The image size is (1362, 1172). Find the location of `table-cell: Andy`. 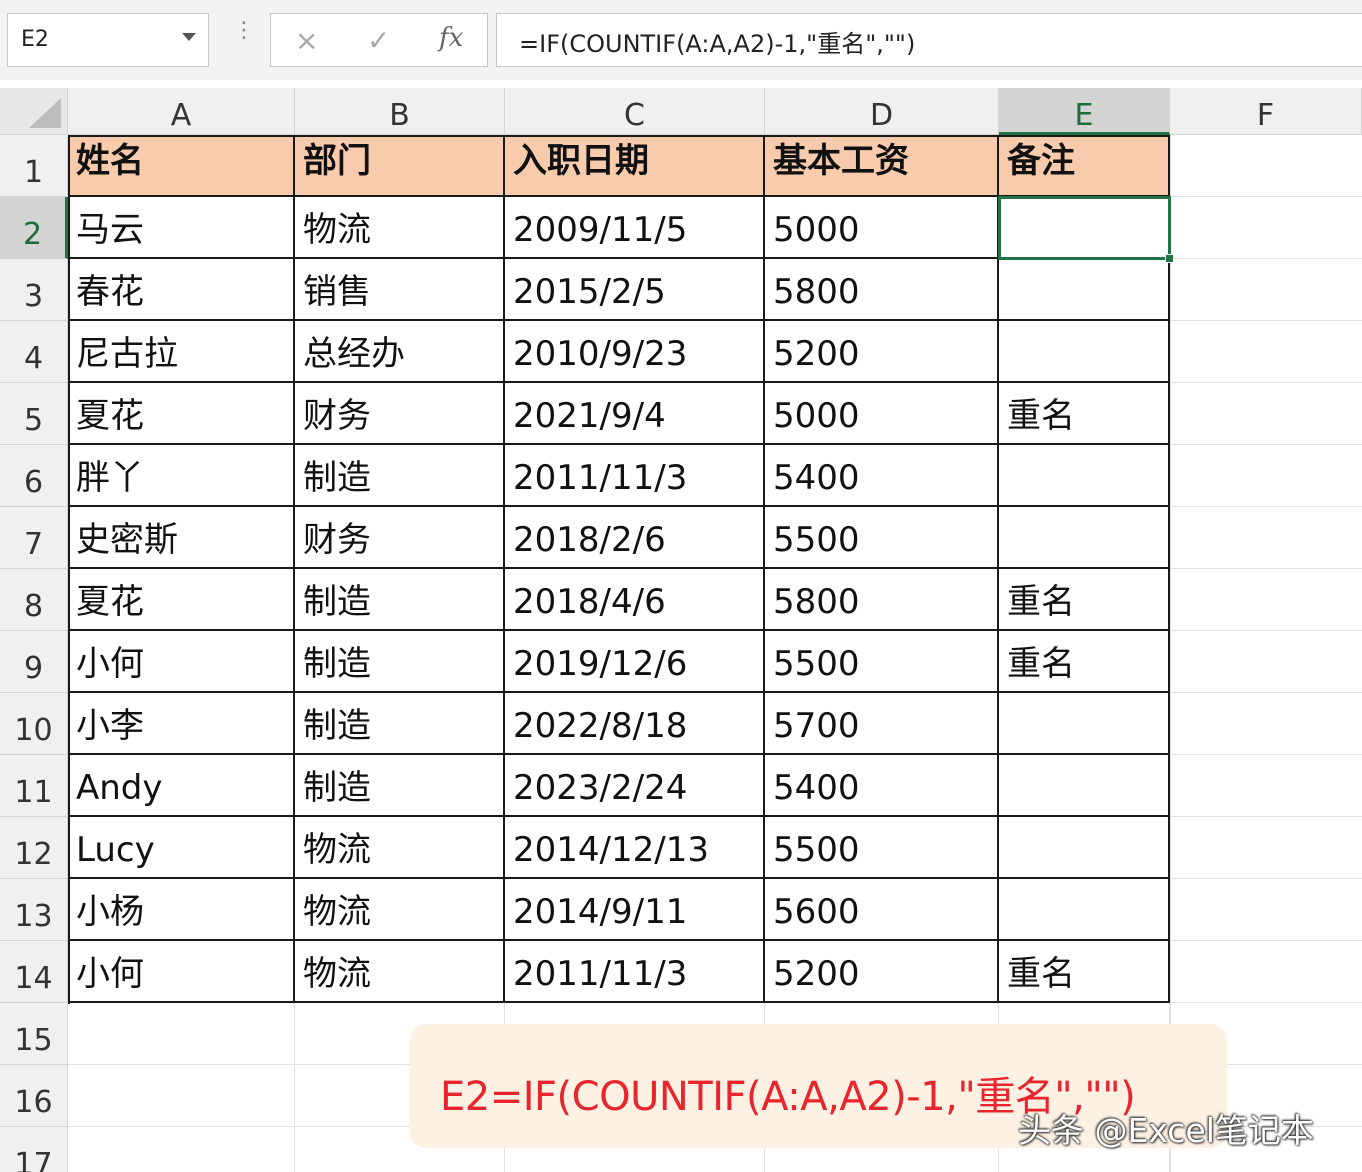

table-cell: Andy is located at coordinates (181, 786).